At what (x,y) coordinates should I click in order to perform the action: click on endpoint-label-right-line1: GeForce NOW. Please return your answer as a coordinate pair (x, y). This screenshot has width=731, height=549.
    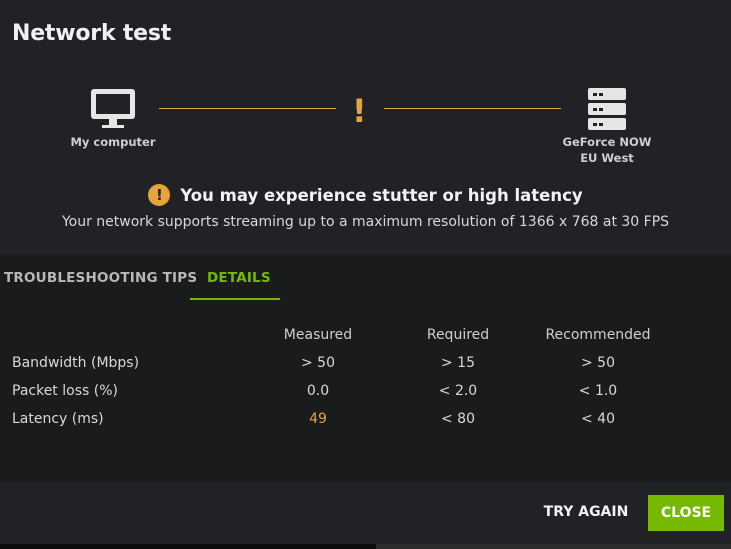
    Looking at the image, I should click on (607, 142).